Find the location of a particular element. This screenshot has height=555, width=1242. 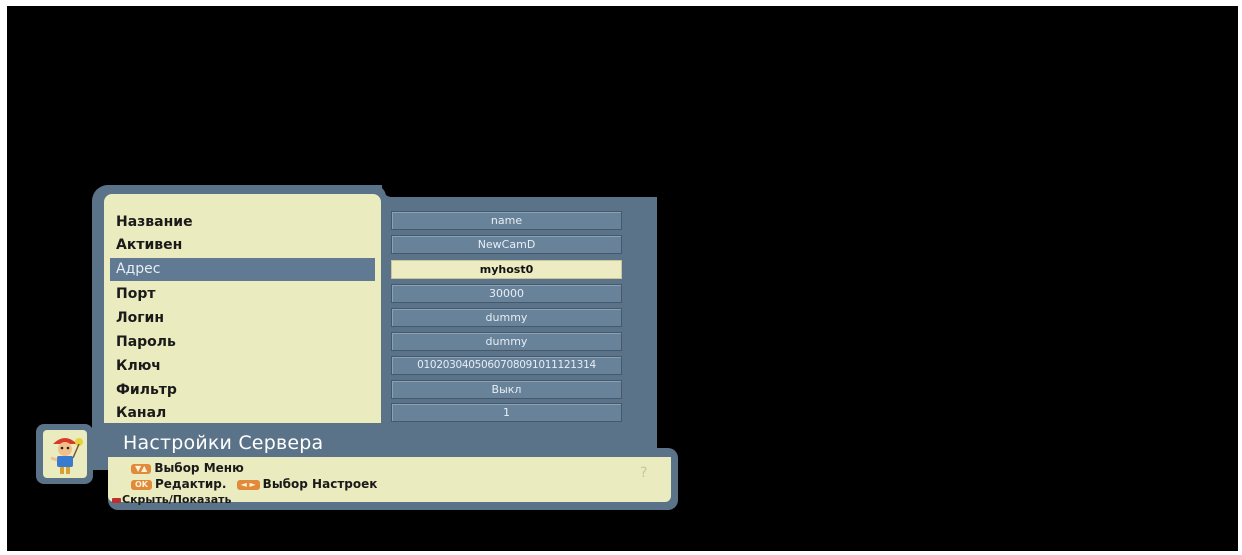

filter-value-field: Выкл is located at coordinates (506, 389).